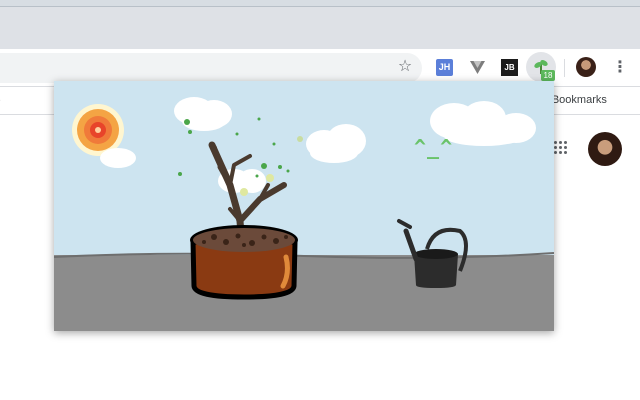 The width and height of the screenshot is (640, 400). What do you see at coordinates (244, 262) in the screenshot?
I see `pot-icon` at bounding box center [244, 262].